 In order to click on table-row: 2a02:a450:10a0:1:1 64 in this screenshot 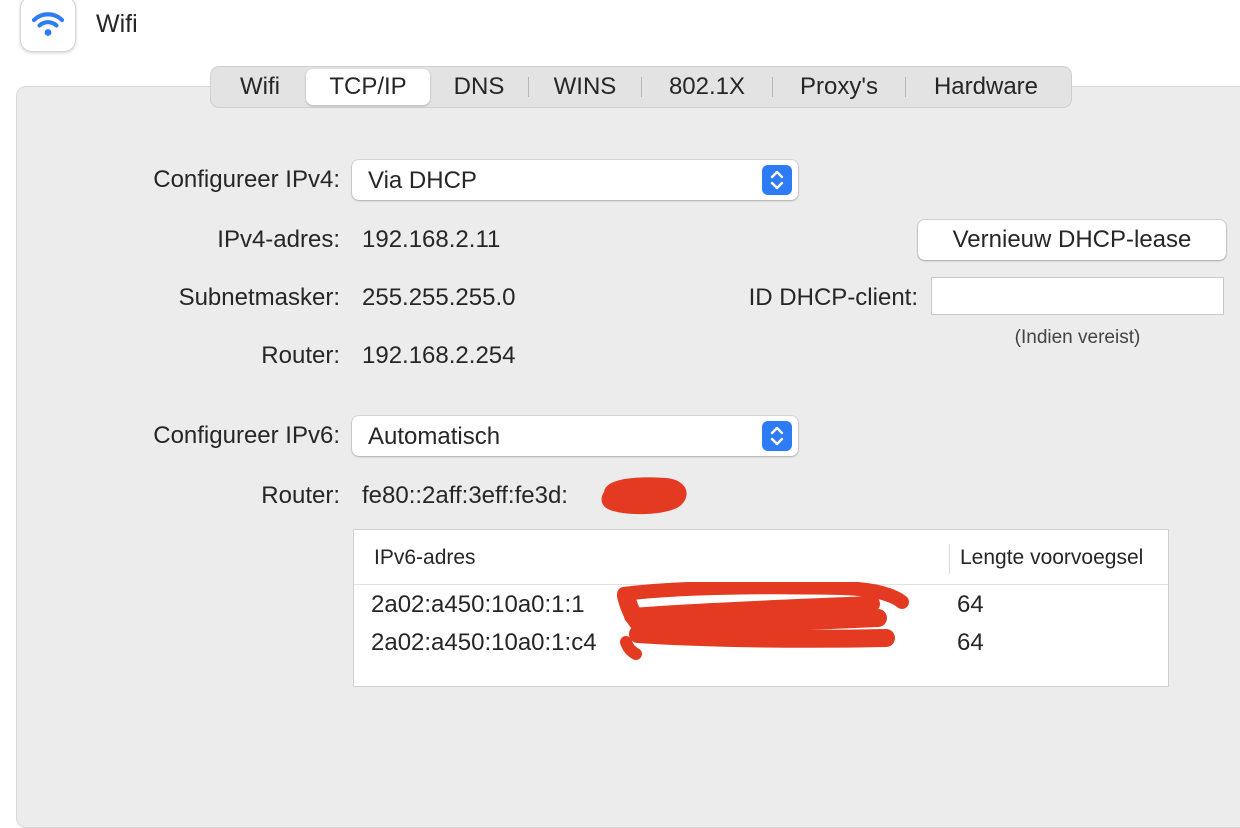, I will do `click(761, 606)`.